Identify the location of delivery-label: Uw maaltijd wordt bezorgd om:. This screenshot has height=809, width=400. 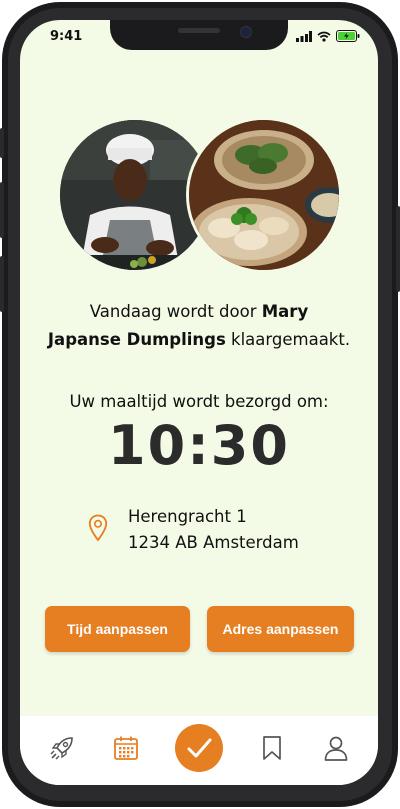
(199, 401).